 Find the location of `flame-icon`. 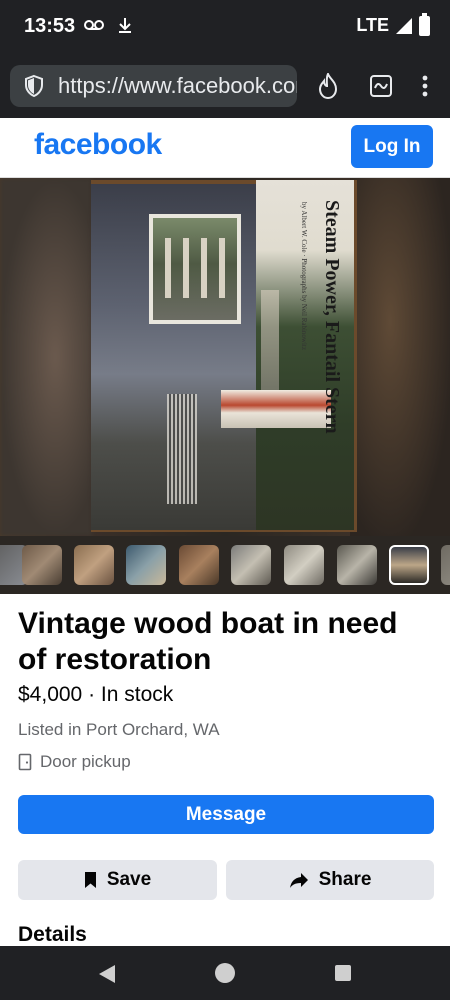

flame-icon is located at coordinates (328, 86).